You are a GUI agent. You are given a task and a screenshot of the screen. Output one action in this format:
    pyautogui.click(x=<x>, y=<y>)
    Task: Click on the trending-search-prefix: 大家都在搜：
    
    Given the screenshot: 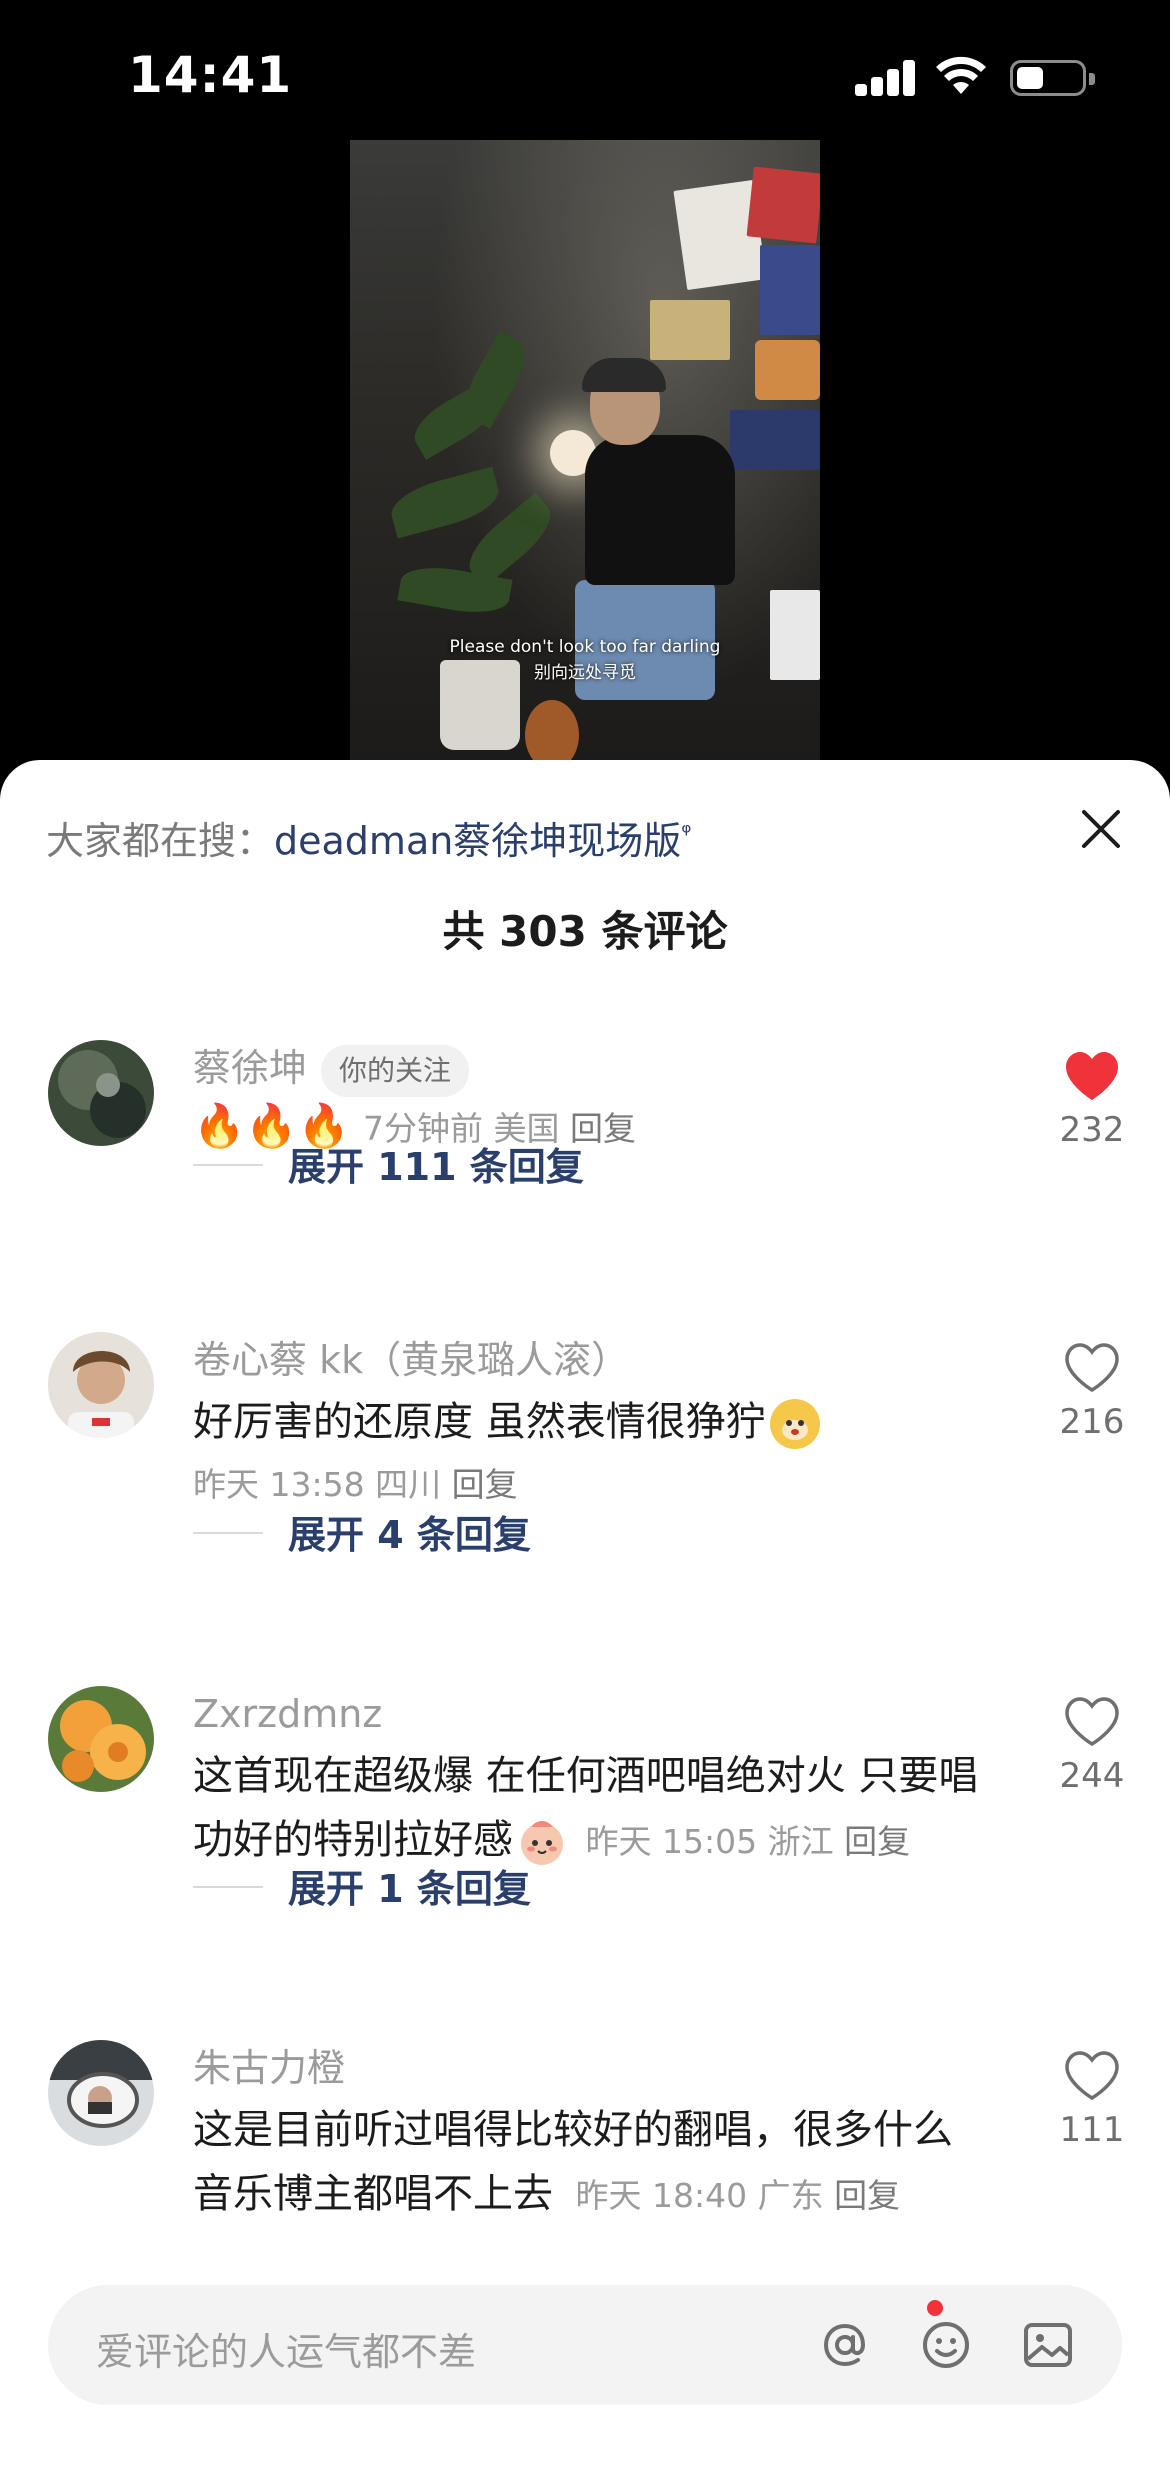 What is the action you would take?
    pyautogui.click(x=160, y=841)
    